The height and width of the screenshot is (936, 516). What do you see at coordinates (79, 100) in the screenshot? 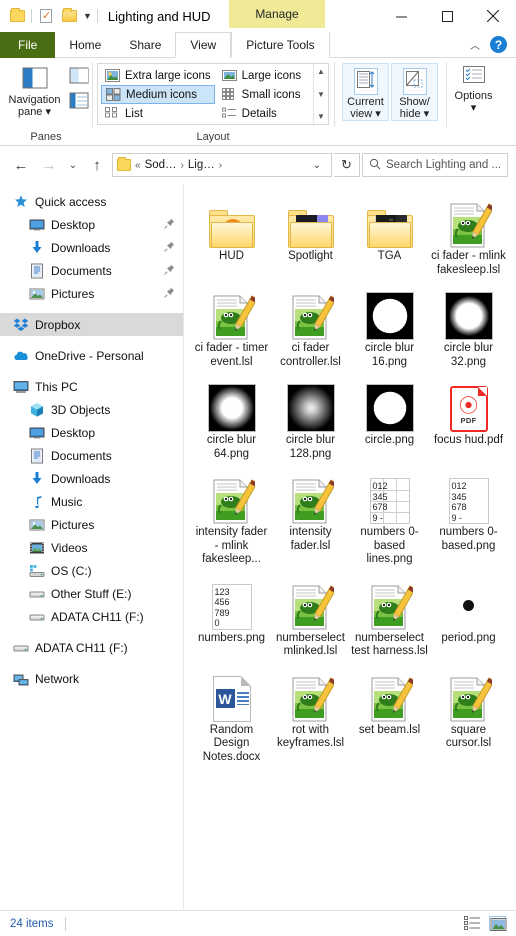
I see `details-pane-icon` at bounding box center [79, 100].